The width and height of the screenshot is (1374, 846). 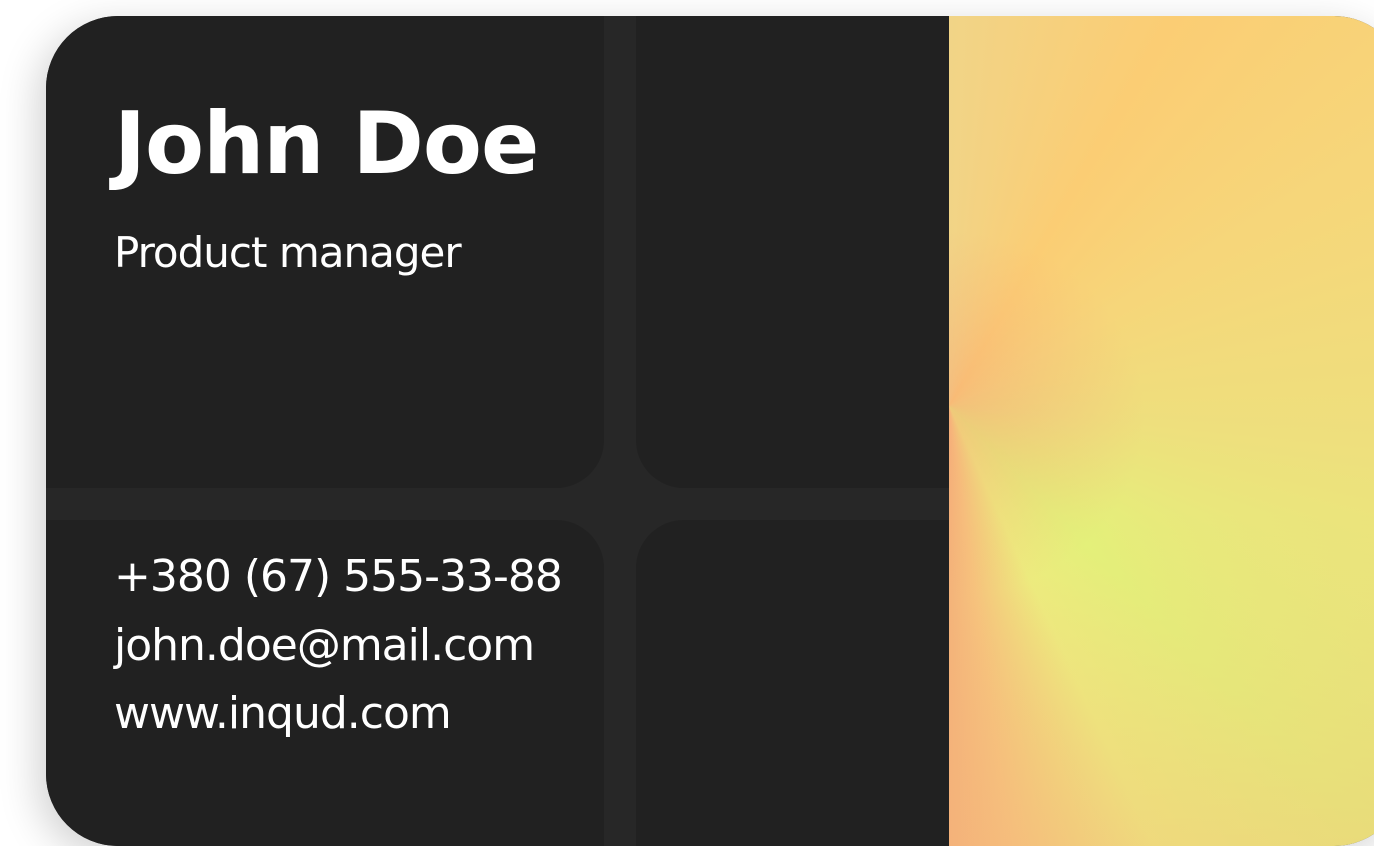 I want to click on panel-bottom-right, so click(x=801, y=683).